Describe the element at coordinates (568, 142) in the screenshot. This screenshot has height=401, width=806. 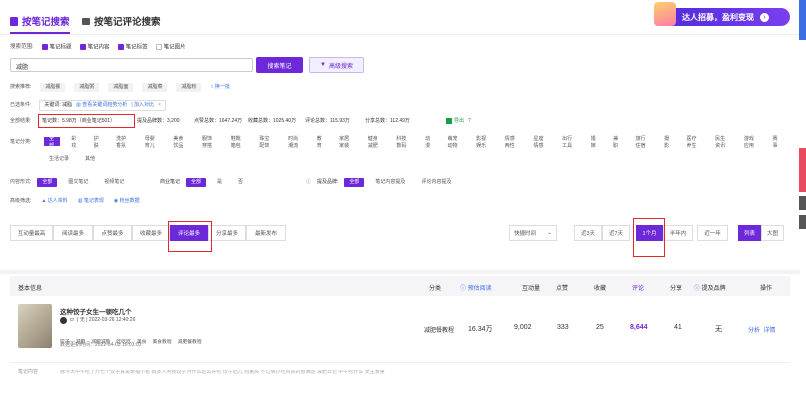
I see `category-item: 出行工具` at that location.